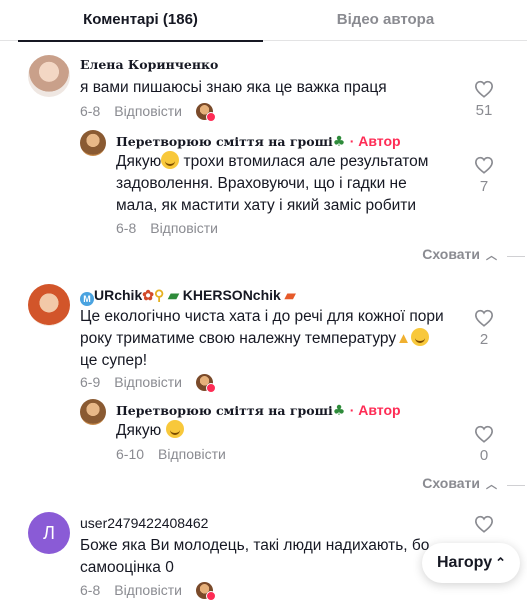  Describe the element at coordinates (484, 175) in the screenshot. I see `like-button: 7` at that location.